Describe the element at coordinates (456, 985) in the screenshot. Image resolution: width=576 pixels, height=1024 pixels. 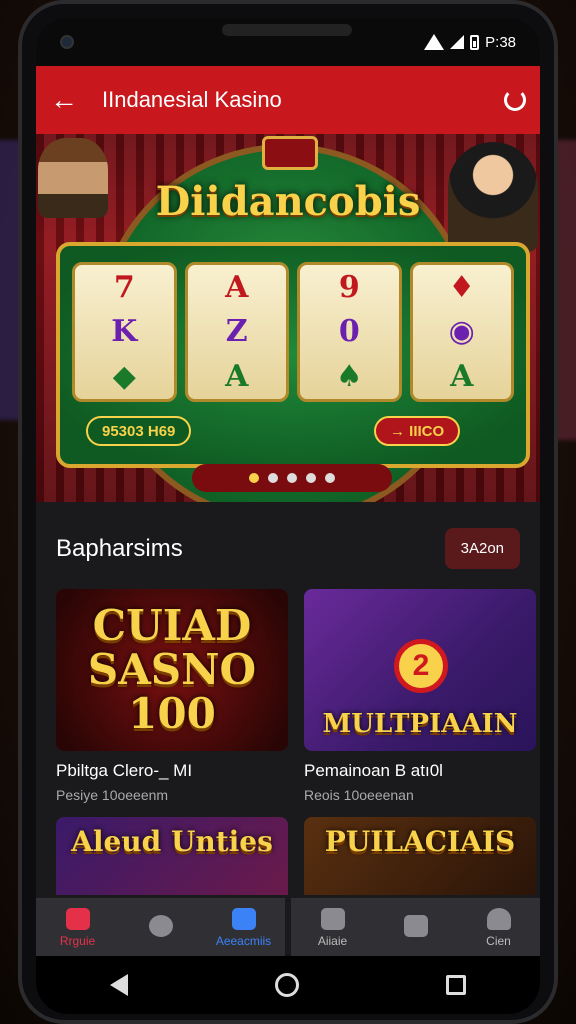
I see `nav-recents-icon` at that location.